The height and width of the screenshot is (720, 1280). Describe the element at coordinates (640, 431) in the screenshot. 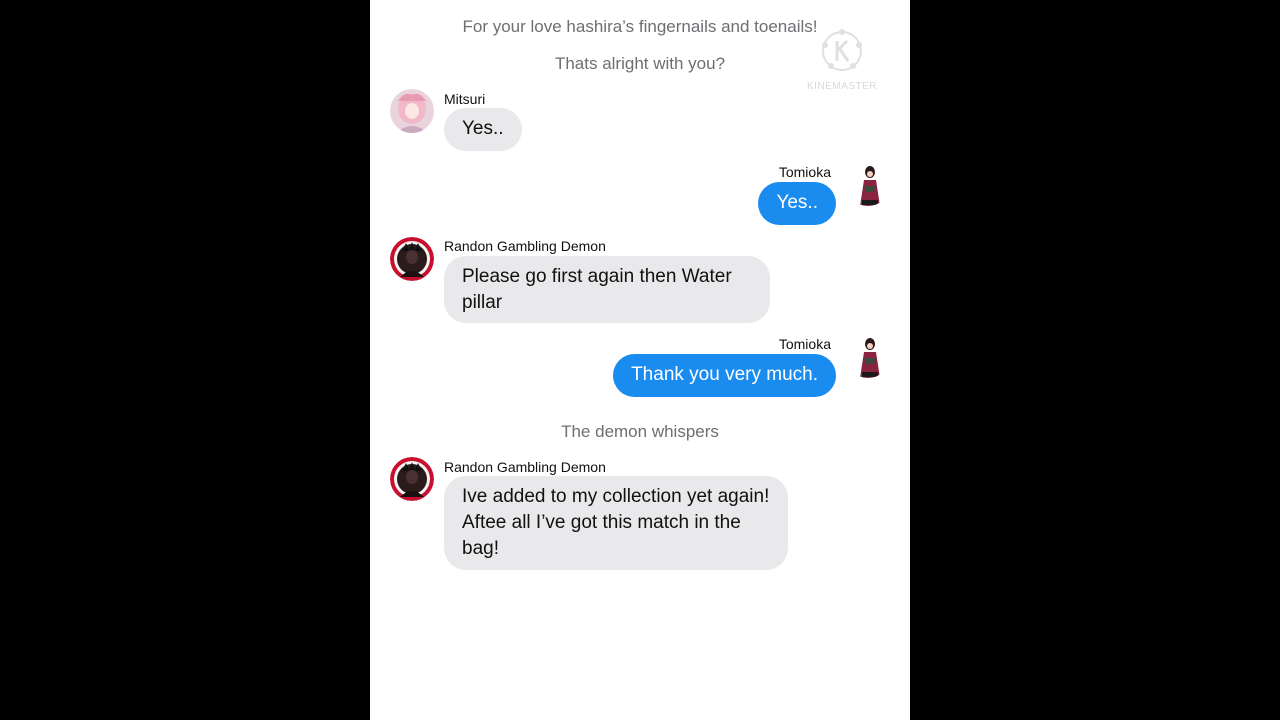

I see `system-message: The demon whispers` at that location.